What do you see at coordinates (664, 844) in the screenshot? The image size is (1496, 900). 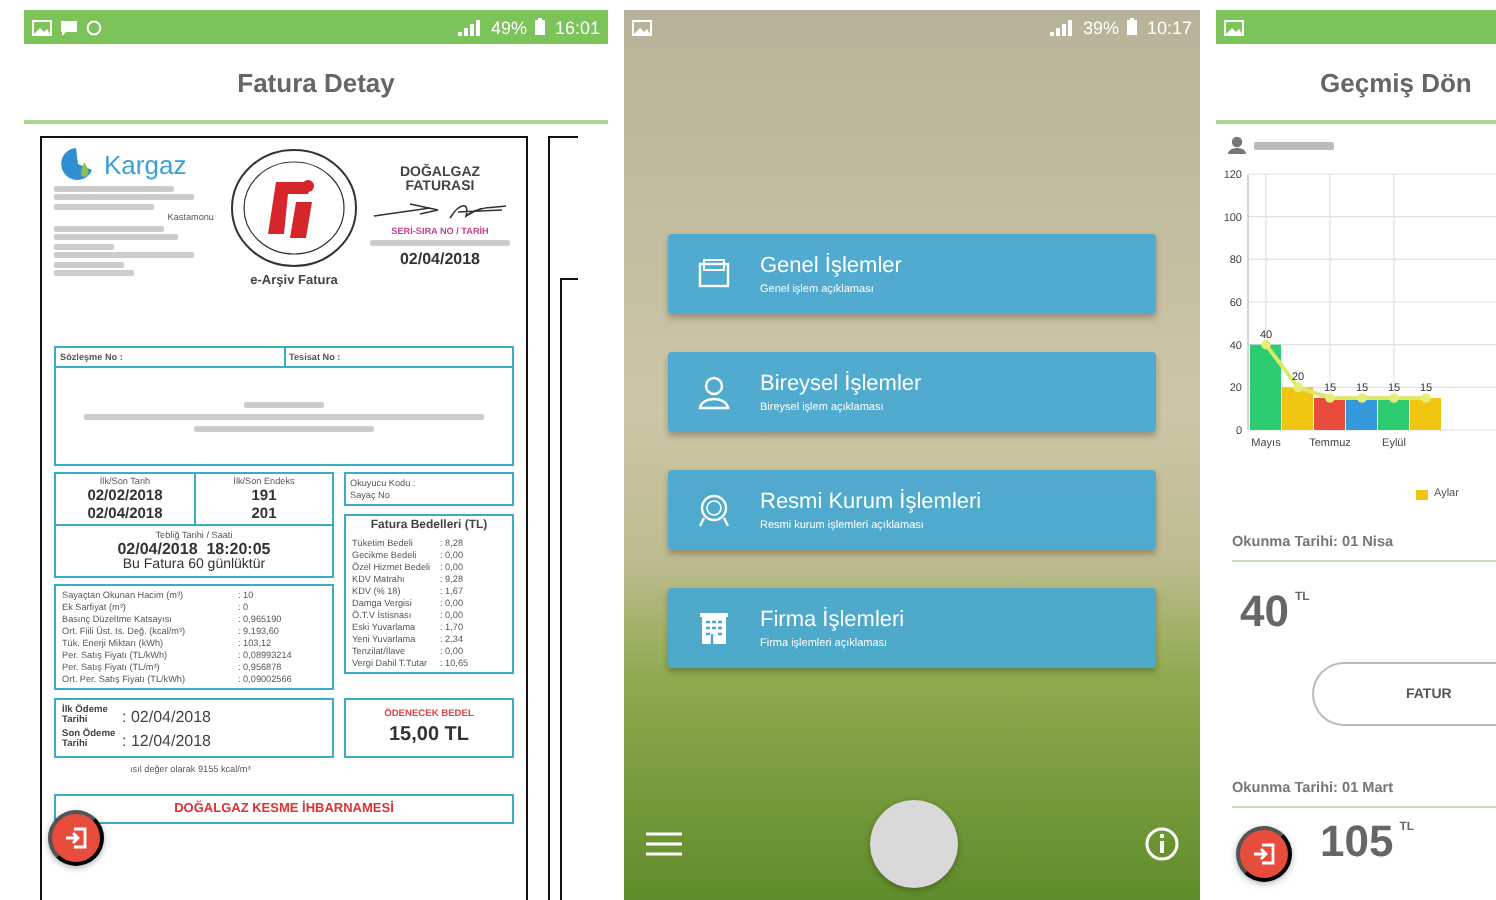 I see `menu-icon` at bounding box center [664, 844].